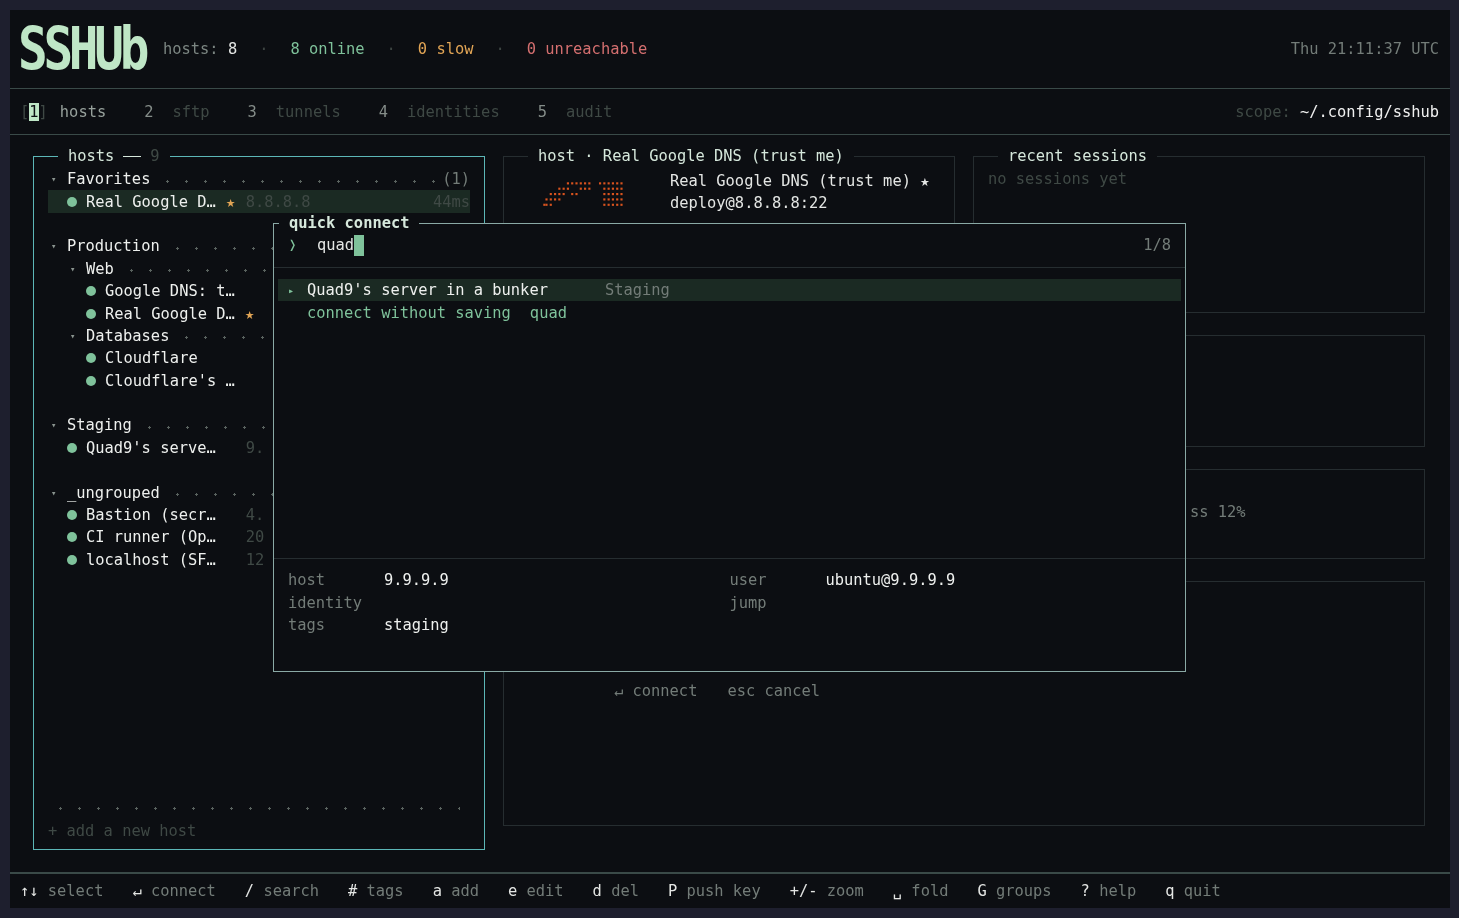 This screenshot has height=918, width=1459. What do you see at coordinates (729, 290) in the screenshot?
I see `result-item: ▸ Quad9's server in a bunker Staging` at bounding box center [729, 290].